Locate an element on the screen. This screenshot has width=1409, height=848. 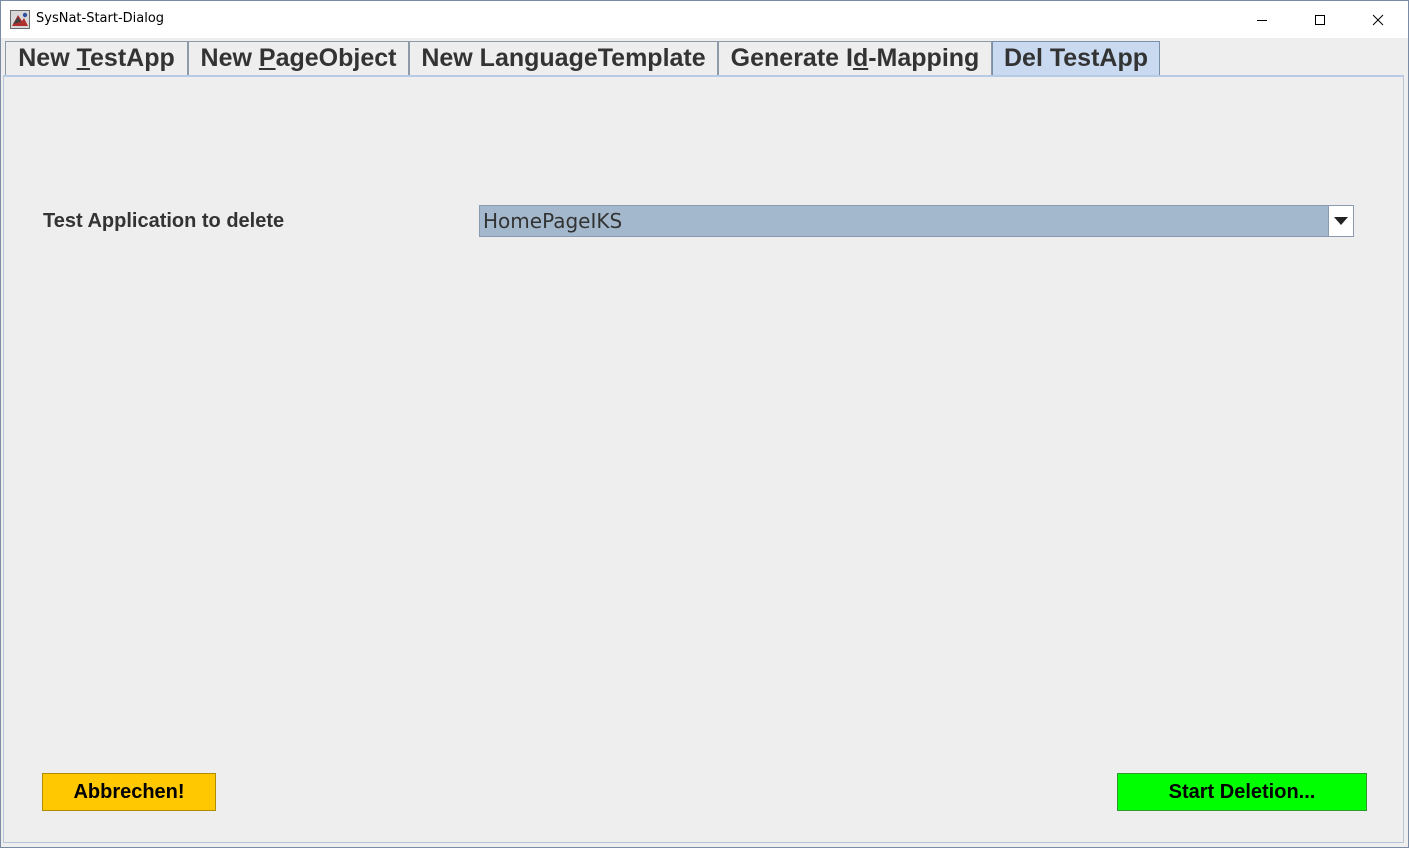
tab-label: New TestApp is located at coordinates (96, 58).